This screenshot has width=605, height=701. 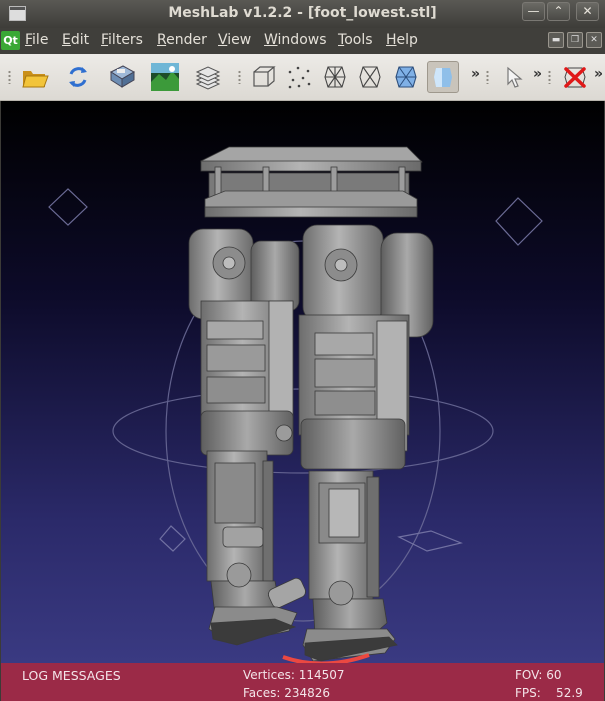 I want to click on fov-value: FOV: 60, so click(x=538, y=675).